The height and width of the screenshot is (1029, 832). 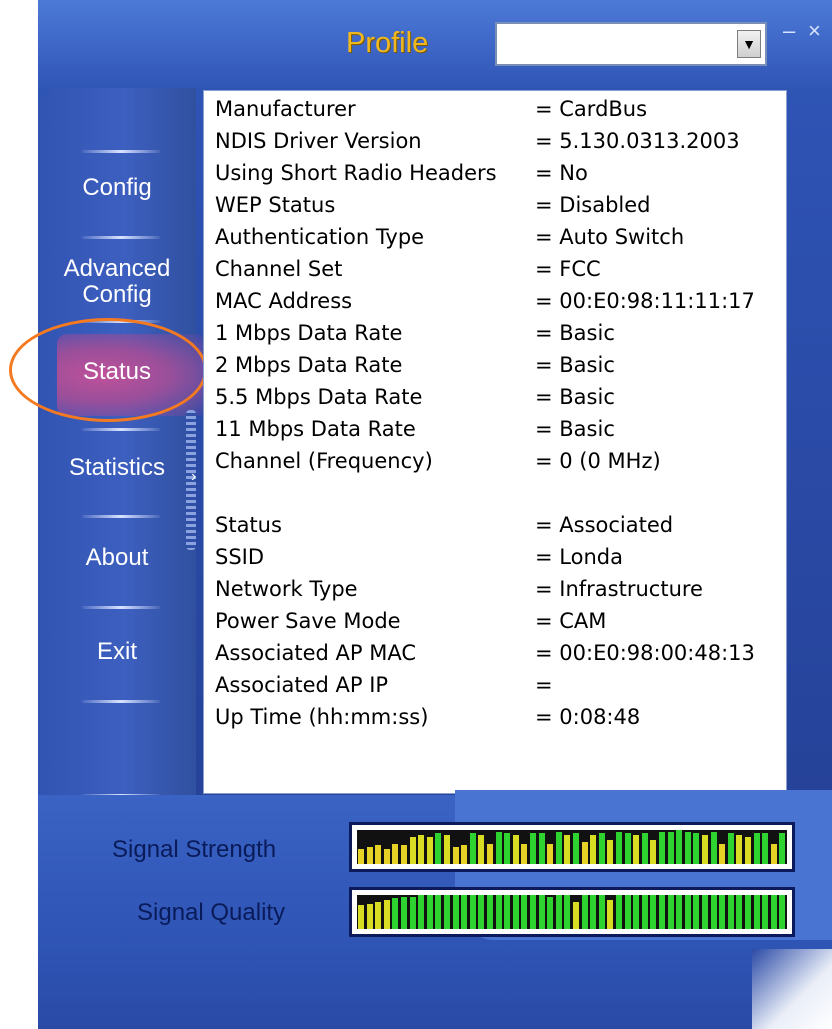 What do you see at coordinates (749, 44) in the screenshot?
I see `dropdown-arrow-icon: ▼` at bounding box center [749, 44].